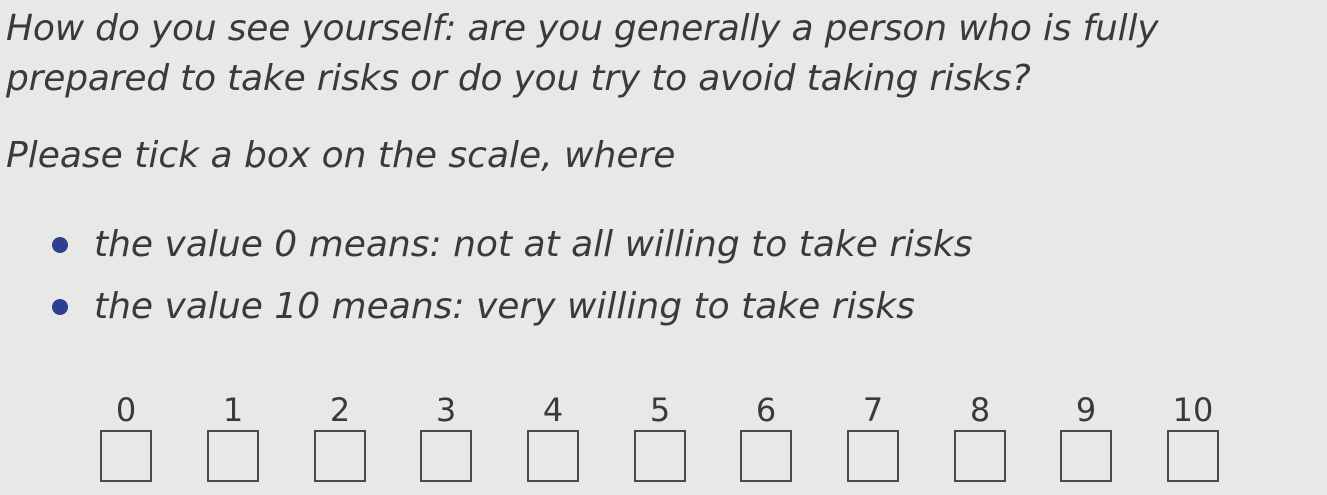 This screenshot has width=1327, height=495. I want to click on scale-option-0: 0, so click(126, 436).